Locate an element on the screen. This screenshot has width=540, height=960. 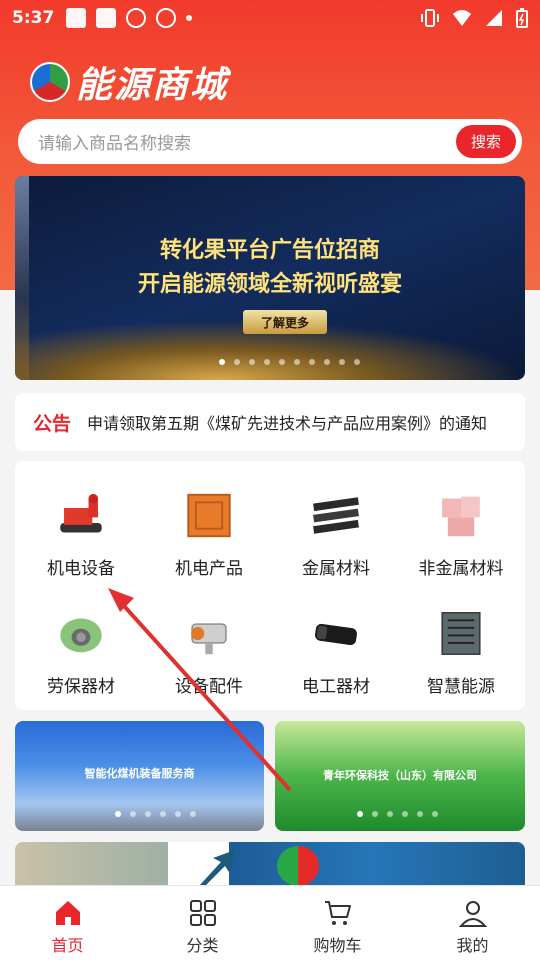
tab-label: 首页 is located at coordinates (67, 945).